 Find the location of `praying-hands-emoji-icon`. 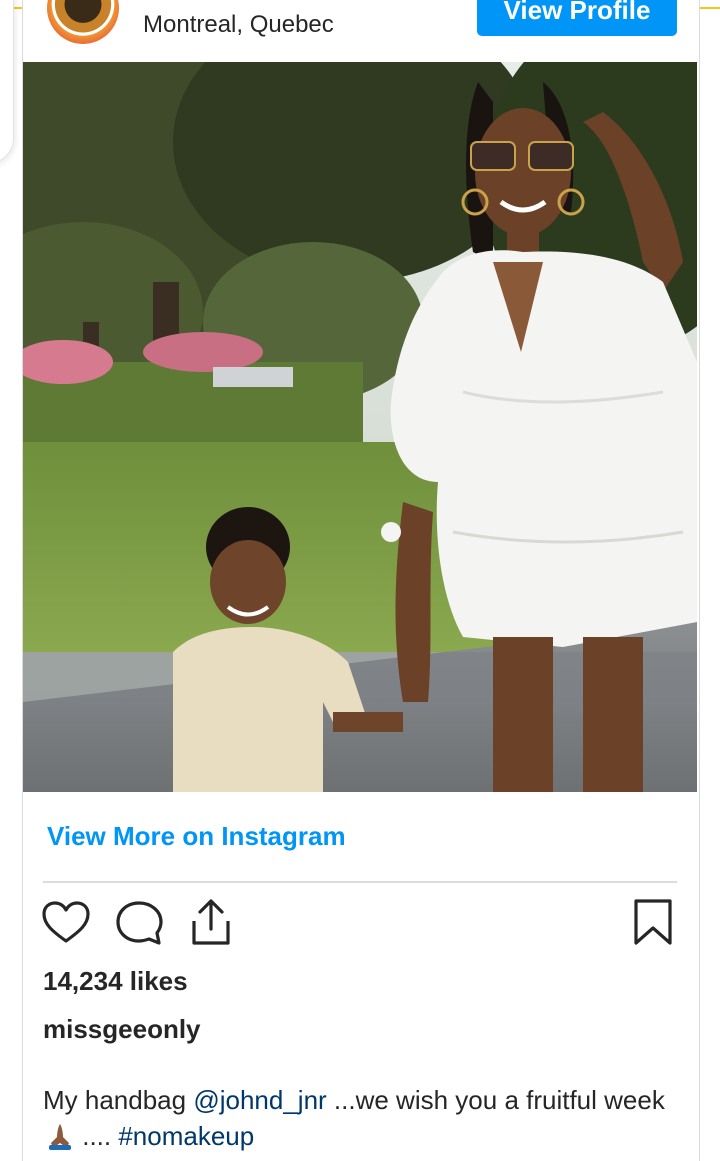

praying-hands-emoji-icon is located at coordinates (60, 1136).